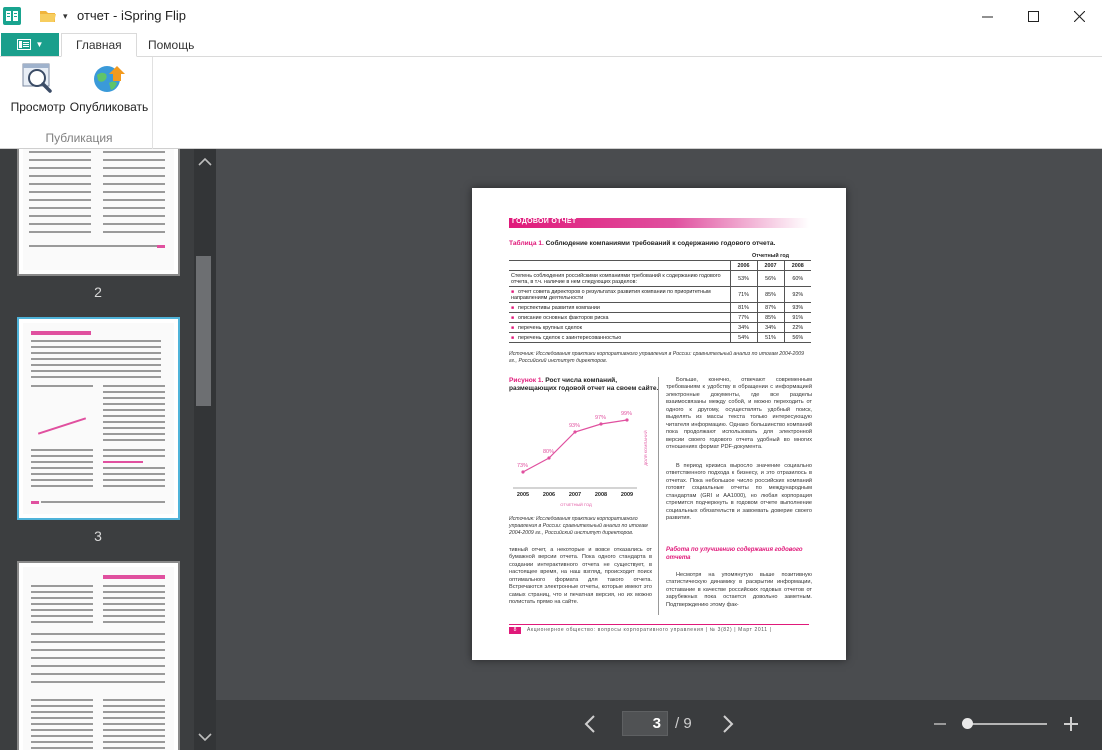  Describe the element at coordinates (797, 278) in the screenshot. I see `table-cell: 60%` at that location.